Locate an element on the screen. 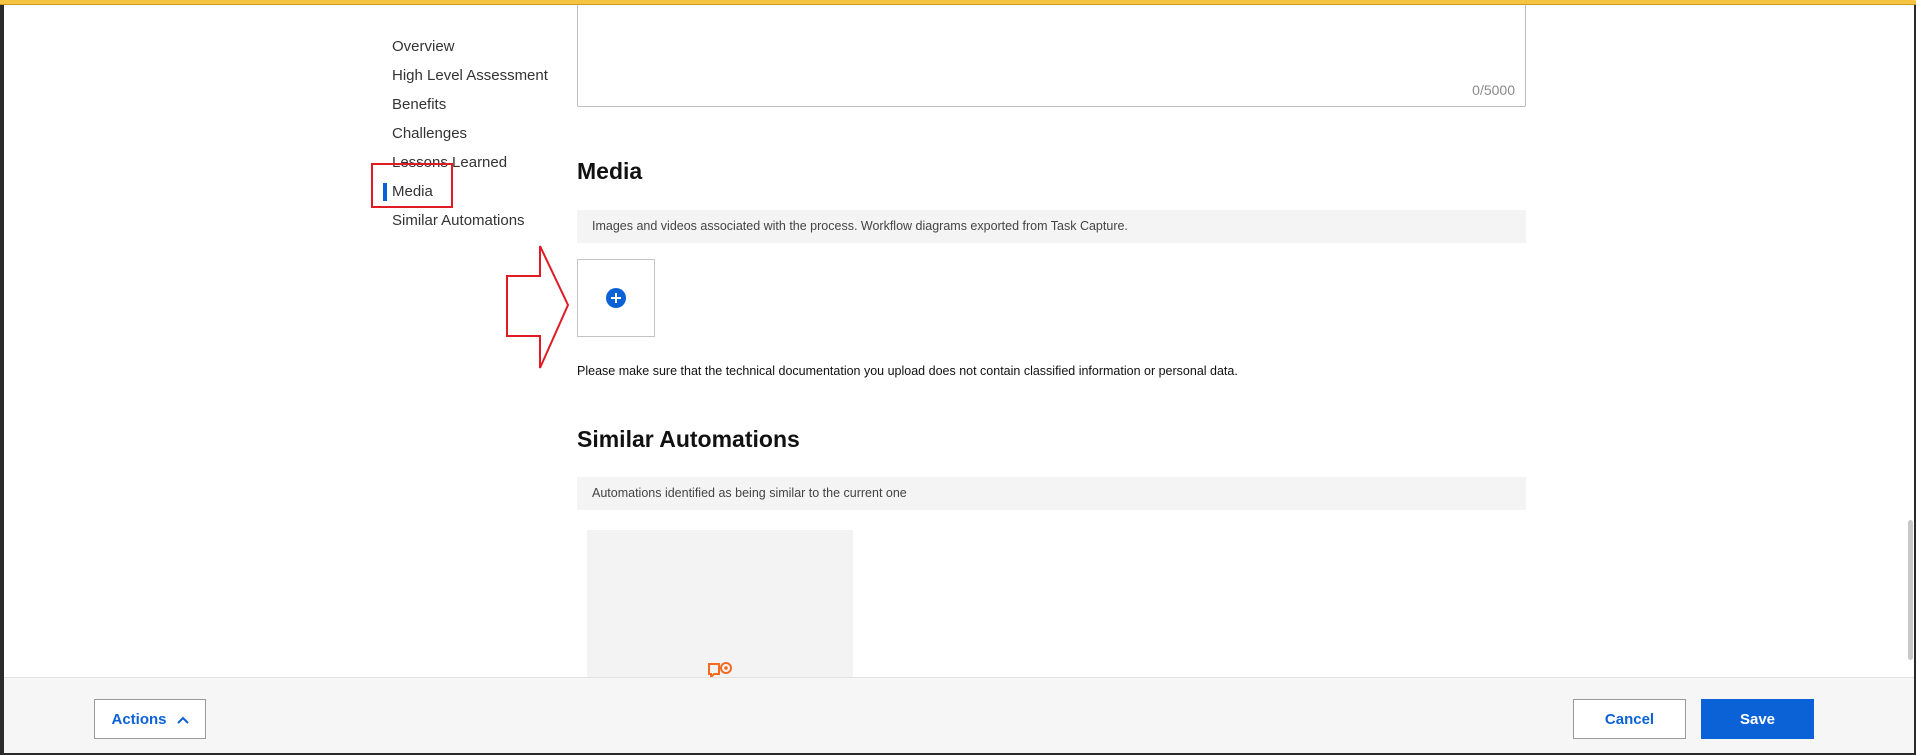  actions-button: Actions is located at coordinates (150, 719).